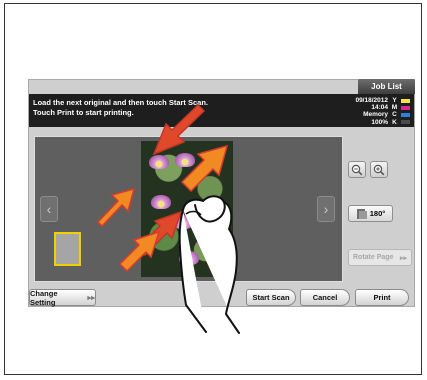 The image size is (427, 380). Describe the element at coordinates (379, 108) in the screenshot. I see `time-readout: 14:04` at that location.